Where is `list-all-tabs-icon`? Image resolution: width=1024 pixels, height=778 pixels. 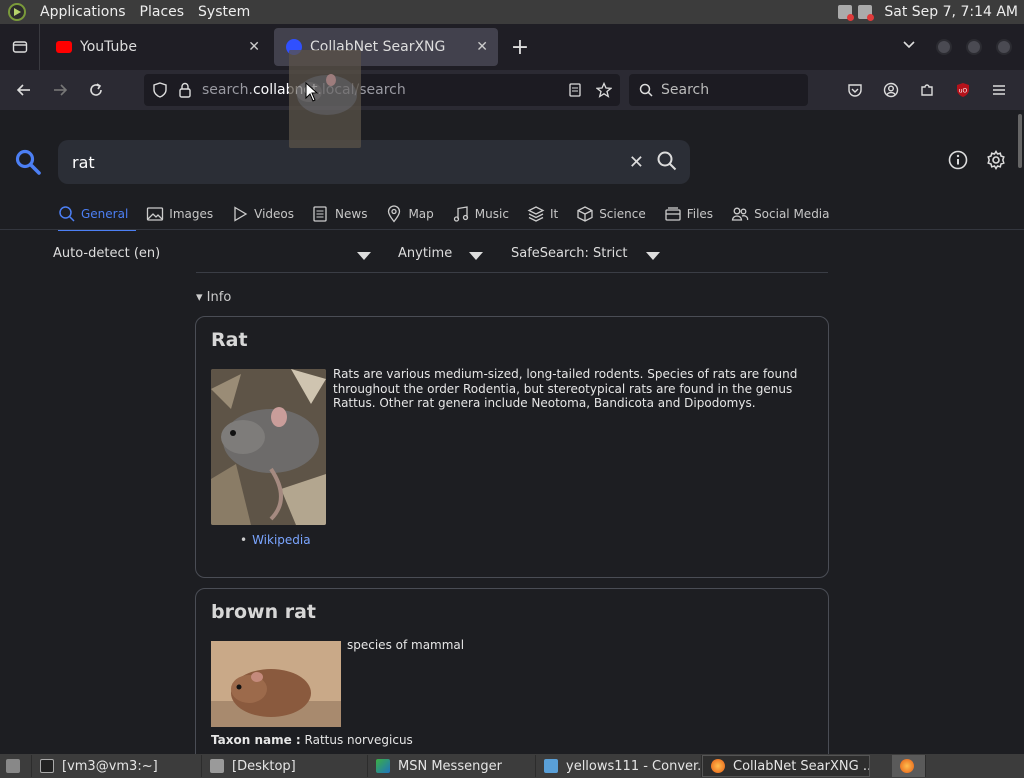 list-all-tabs-icon is located at coordinates (909, 47).